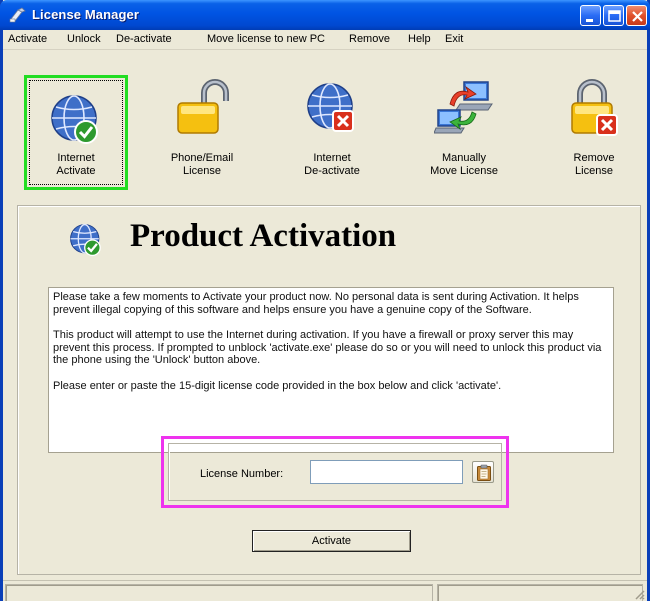 This screenshot has width=650, height=601. What do you see at coordinates (219, 592) in the screenshot?
I see `status-pane-main` at bounding box center [219, 592].